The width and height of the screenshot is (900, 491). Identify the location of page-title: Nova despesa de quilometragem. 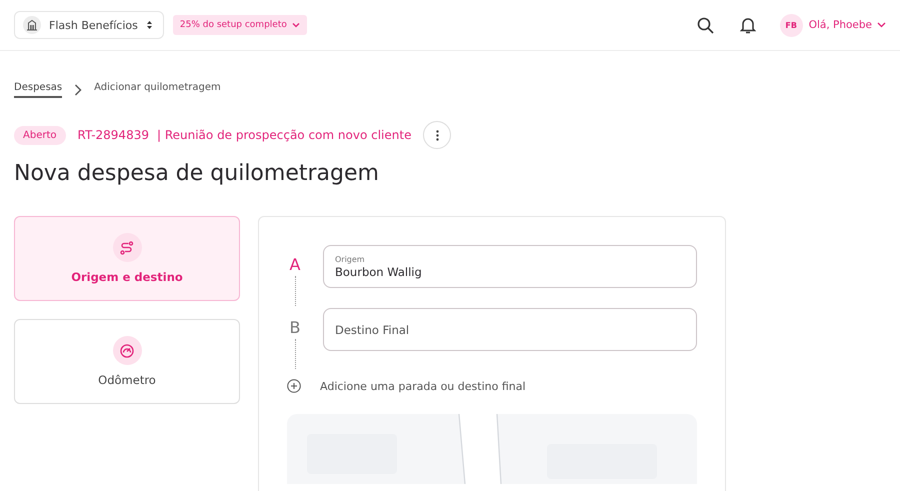
(197, 173).